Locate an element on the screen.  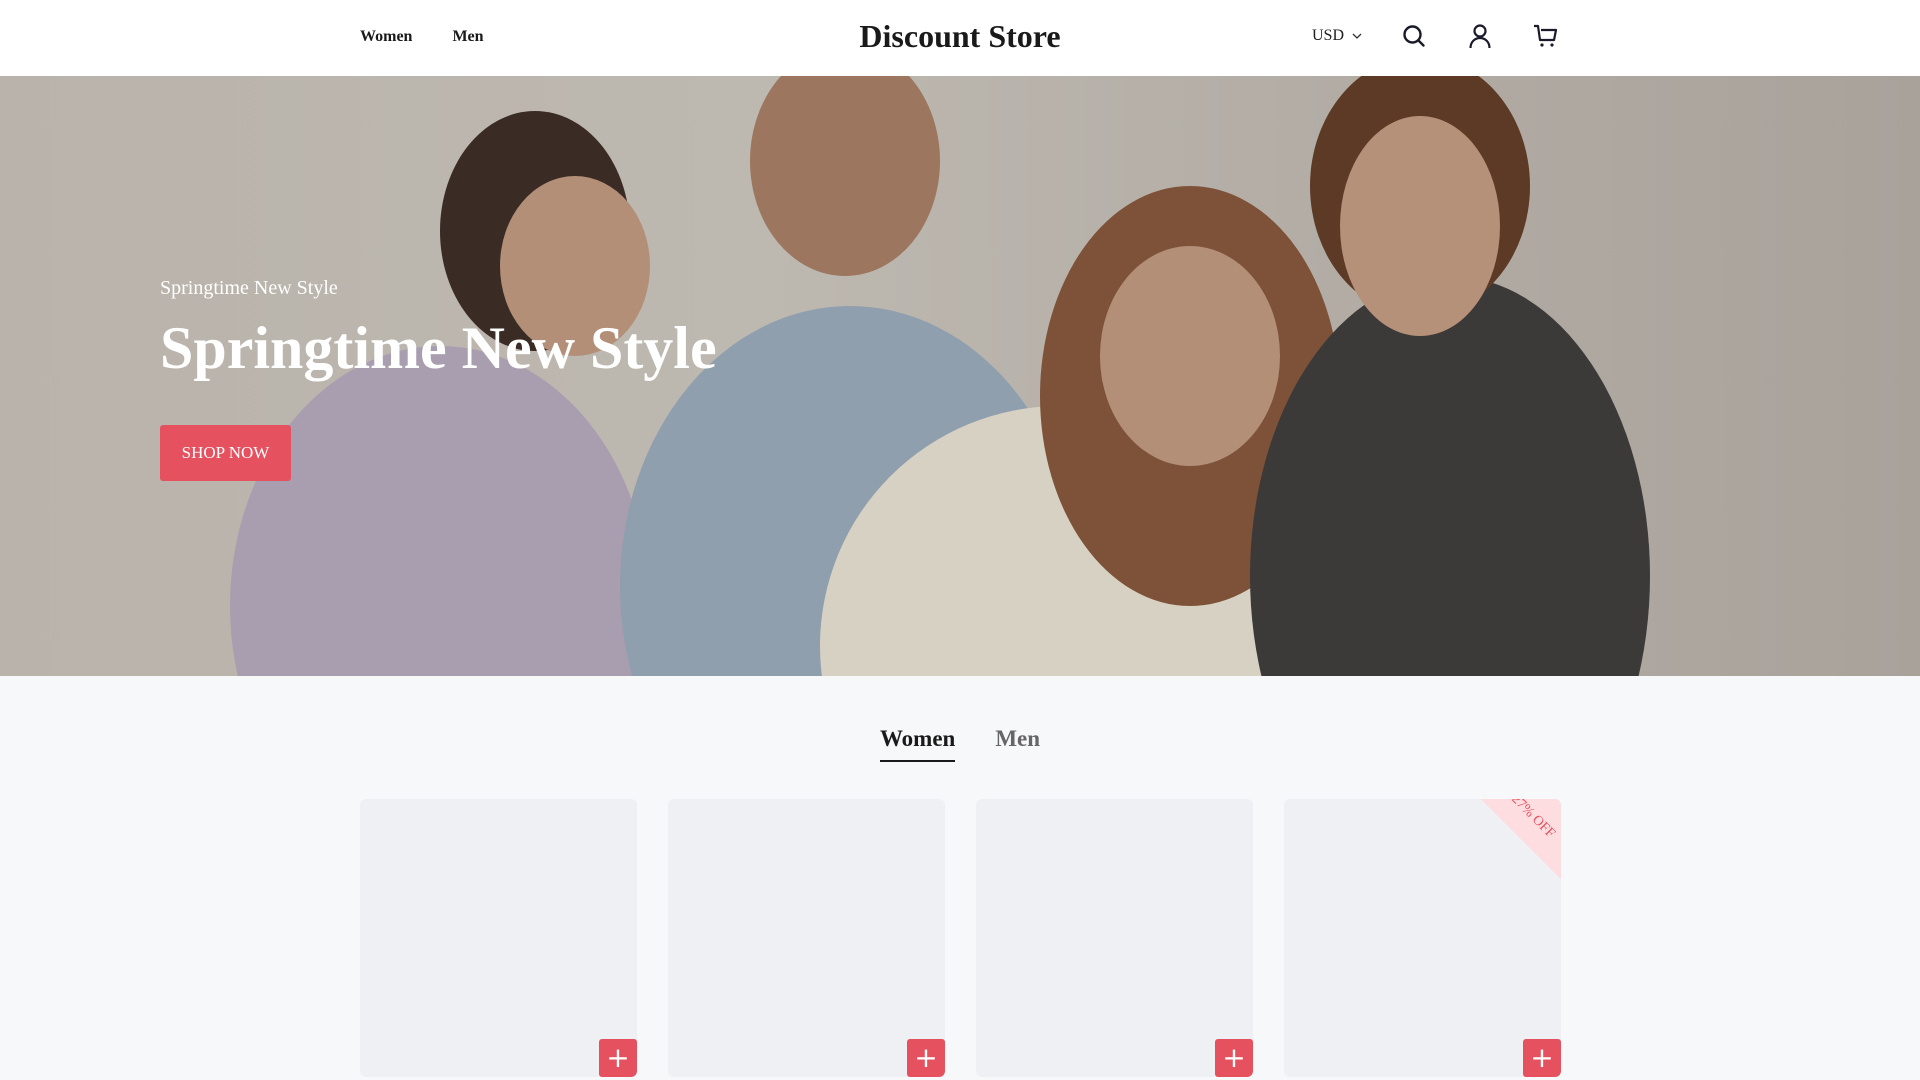
discount-badge: 27% OFF is located at coordinates (1521, 839).